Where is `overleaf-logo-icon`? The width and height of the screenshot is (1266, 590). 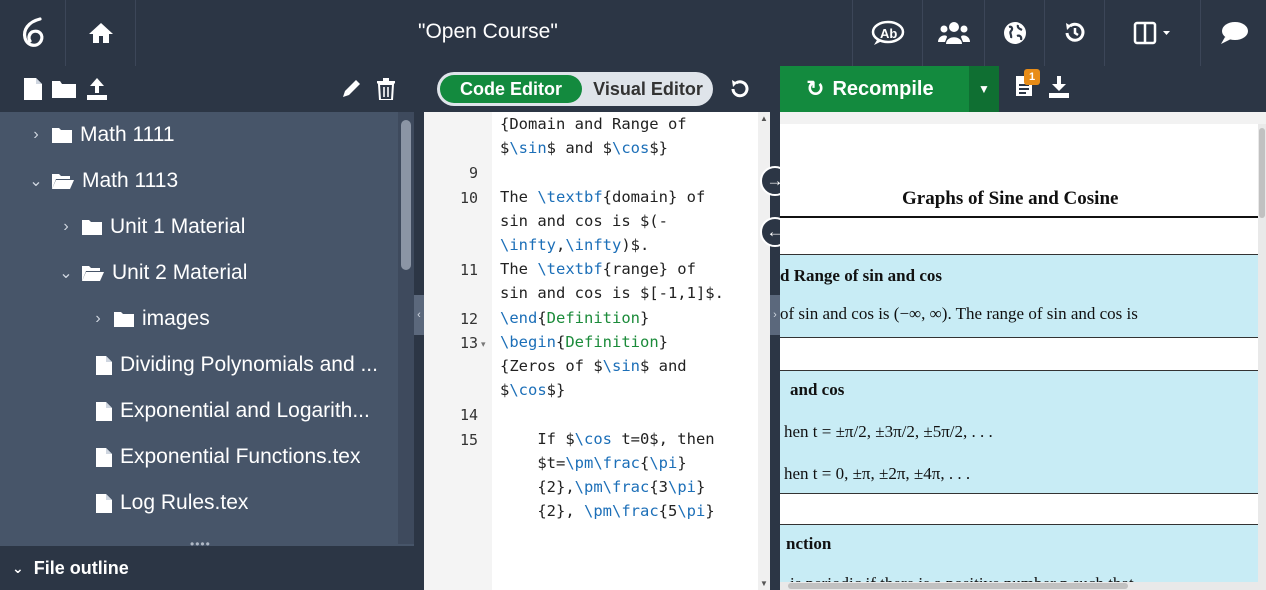
overleaf-logo-icon is located at coordinates (33, 33).